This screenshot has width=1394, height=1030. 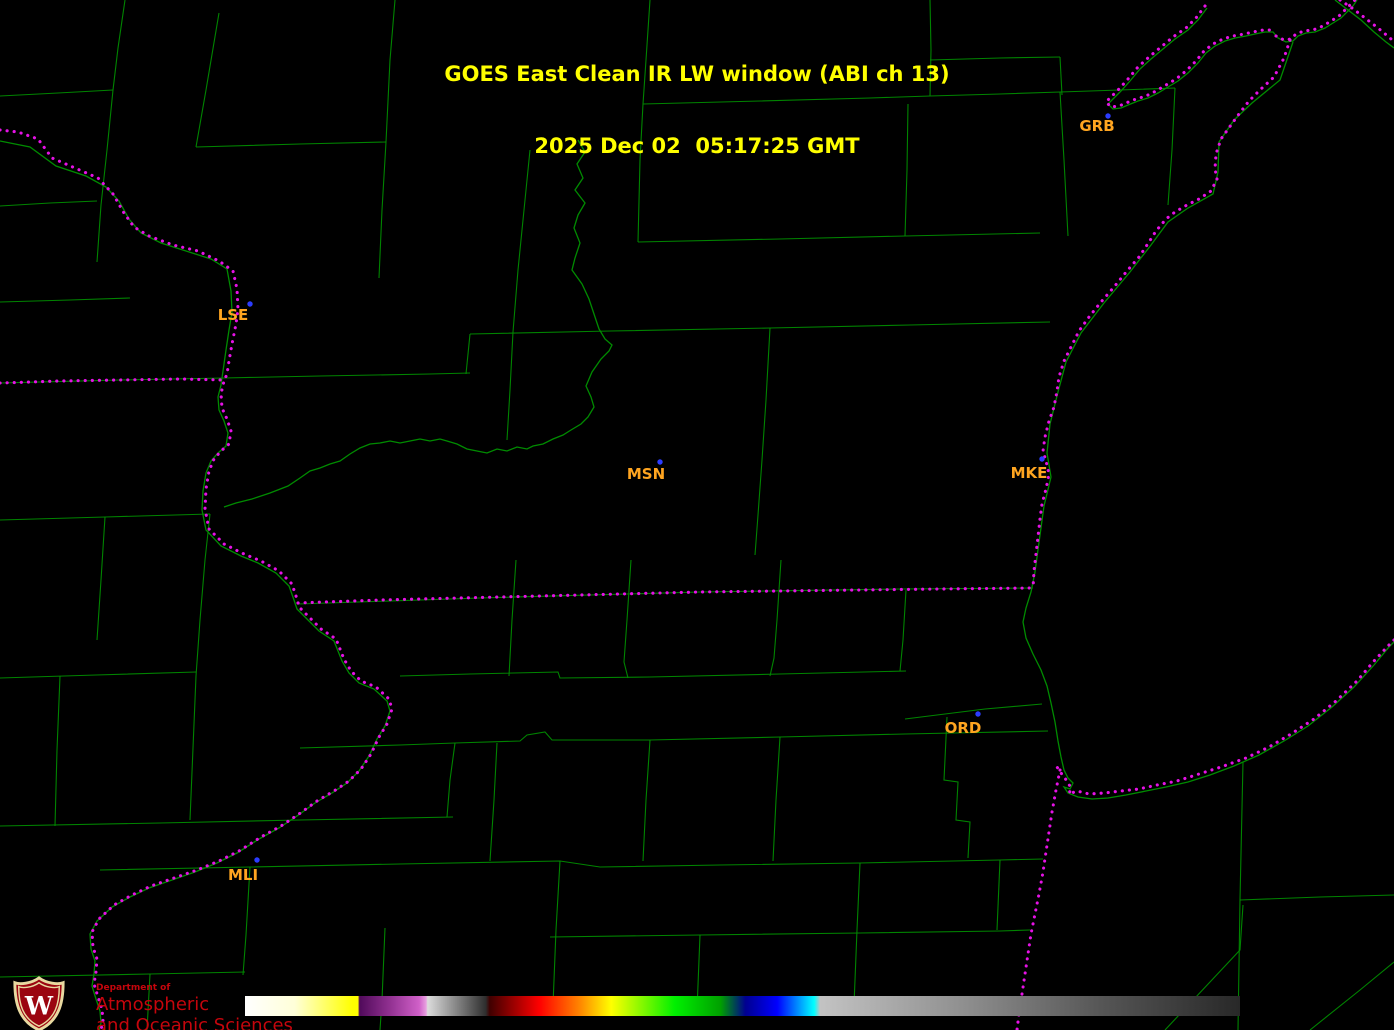 I want to click on svg-text: W, so click(x=39, y=1006).